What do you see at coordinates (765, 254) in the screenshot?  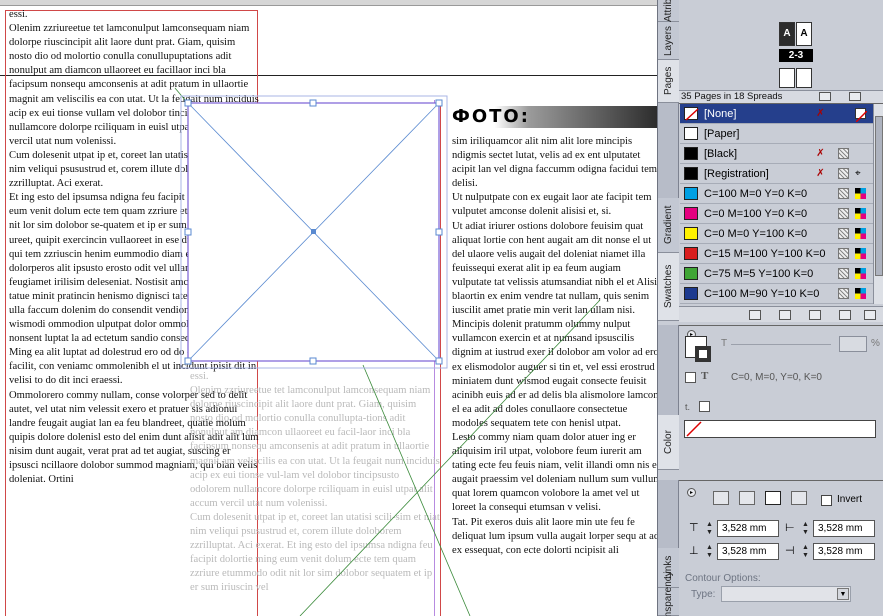 I see `swatch-name: C=15 M=100 Y=100 K=0` at bounding box center [765, 254].